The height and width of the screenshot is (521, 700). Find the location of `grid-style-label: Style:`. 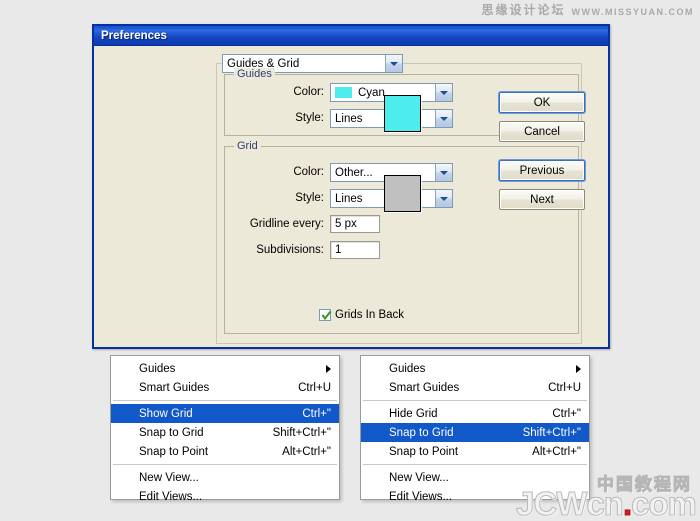

grid-style-label: Style: is located at coordinates (309, 198).